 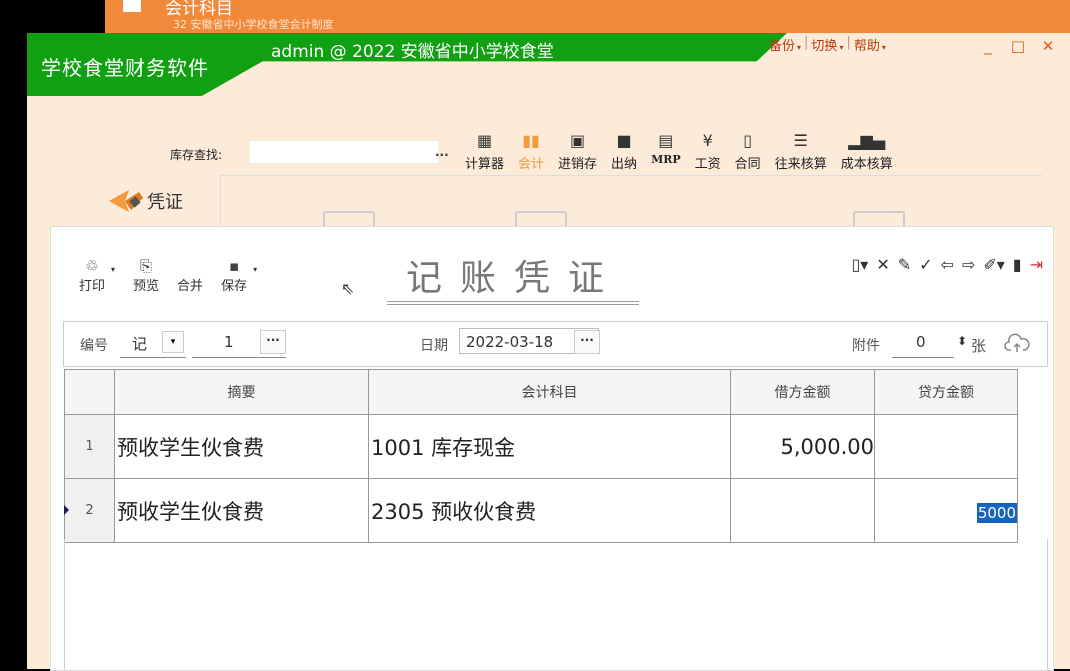 What do you see at coordinates (624, 151) in the screenshot?
I see `module-cashier: ■ 出纳` at bounding box center [624, 151].